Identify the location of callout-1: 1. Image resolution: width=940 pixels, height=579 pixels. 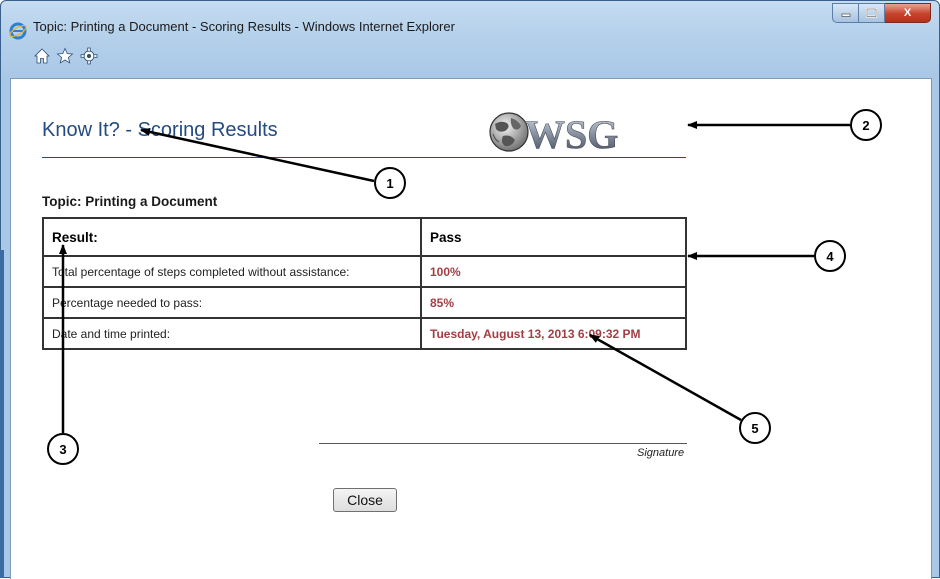
(390, 183).